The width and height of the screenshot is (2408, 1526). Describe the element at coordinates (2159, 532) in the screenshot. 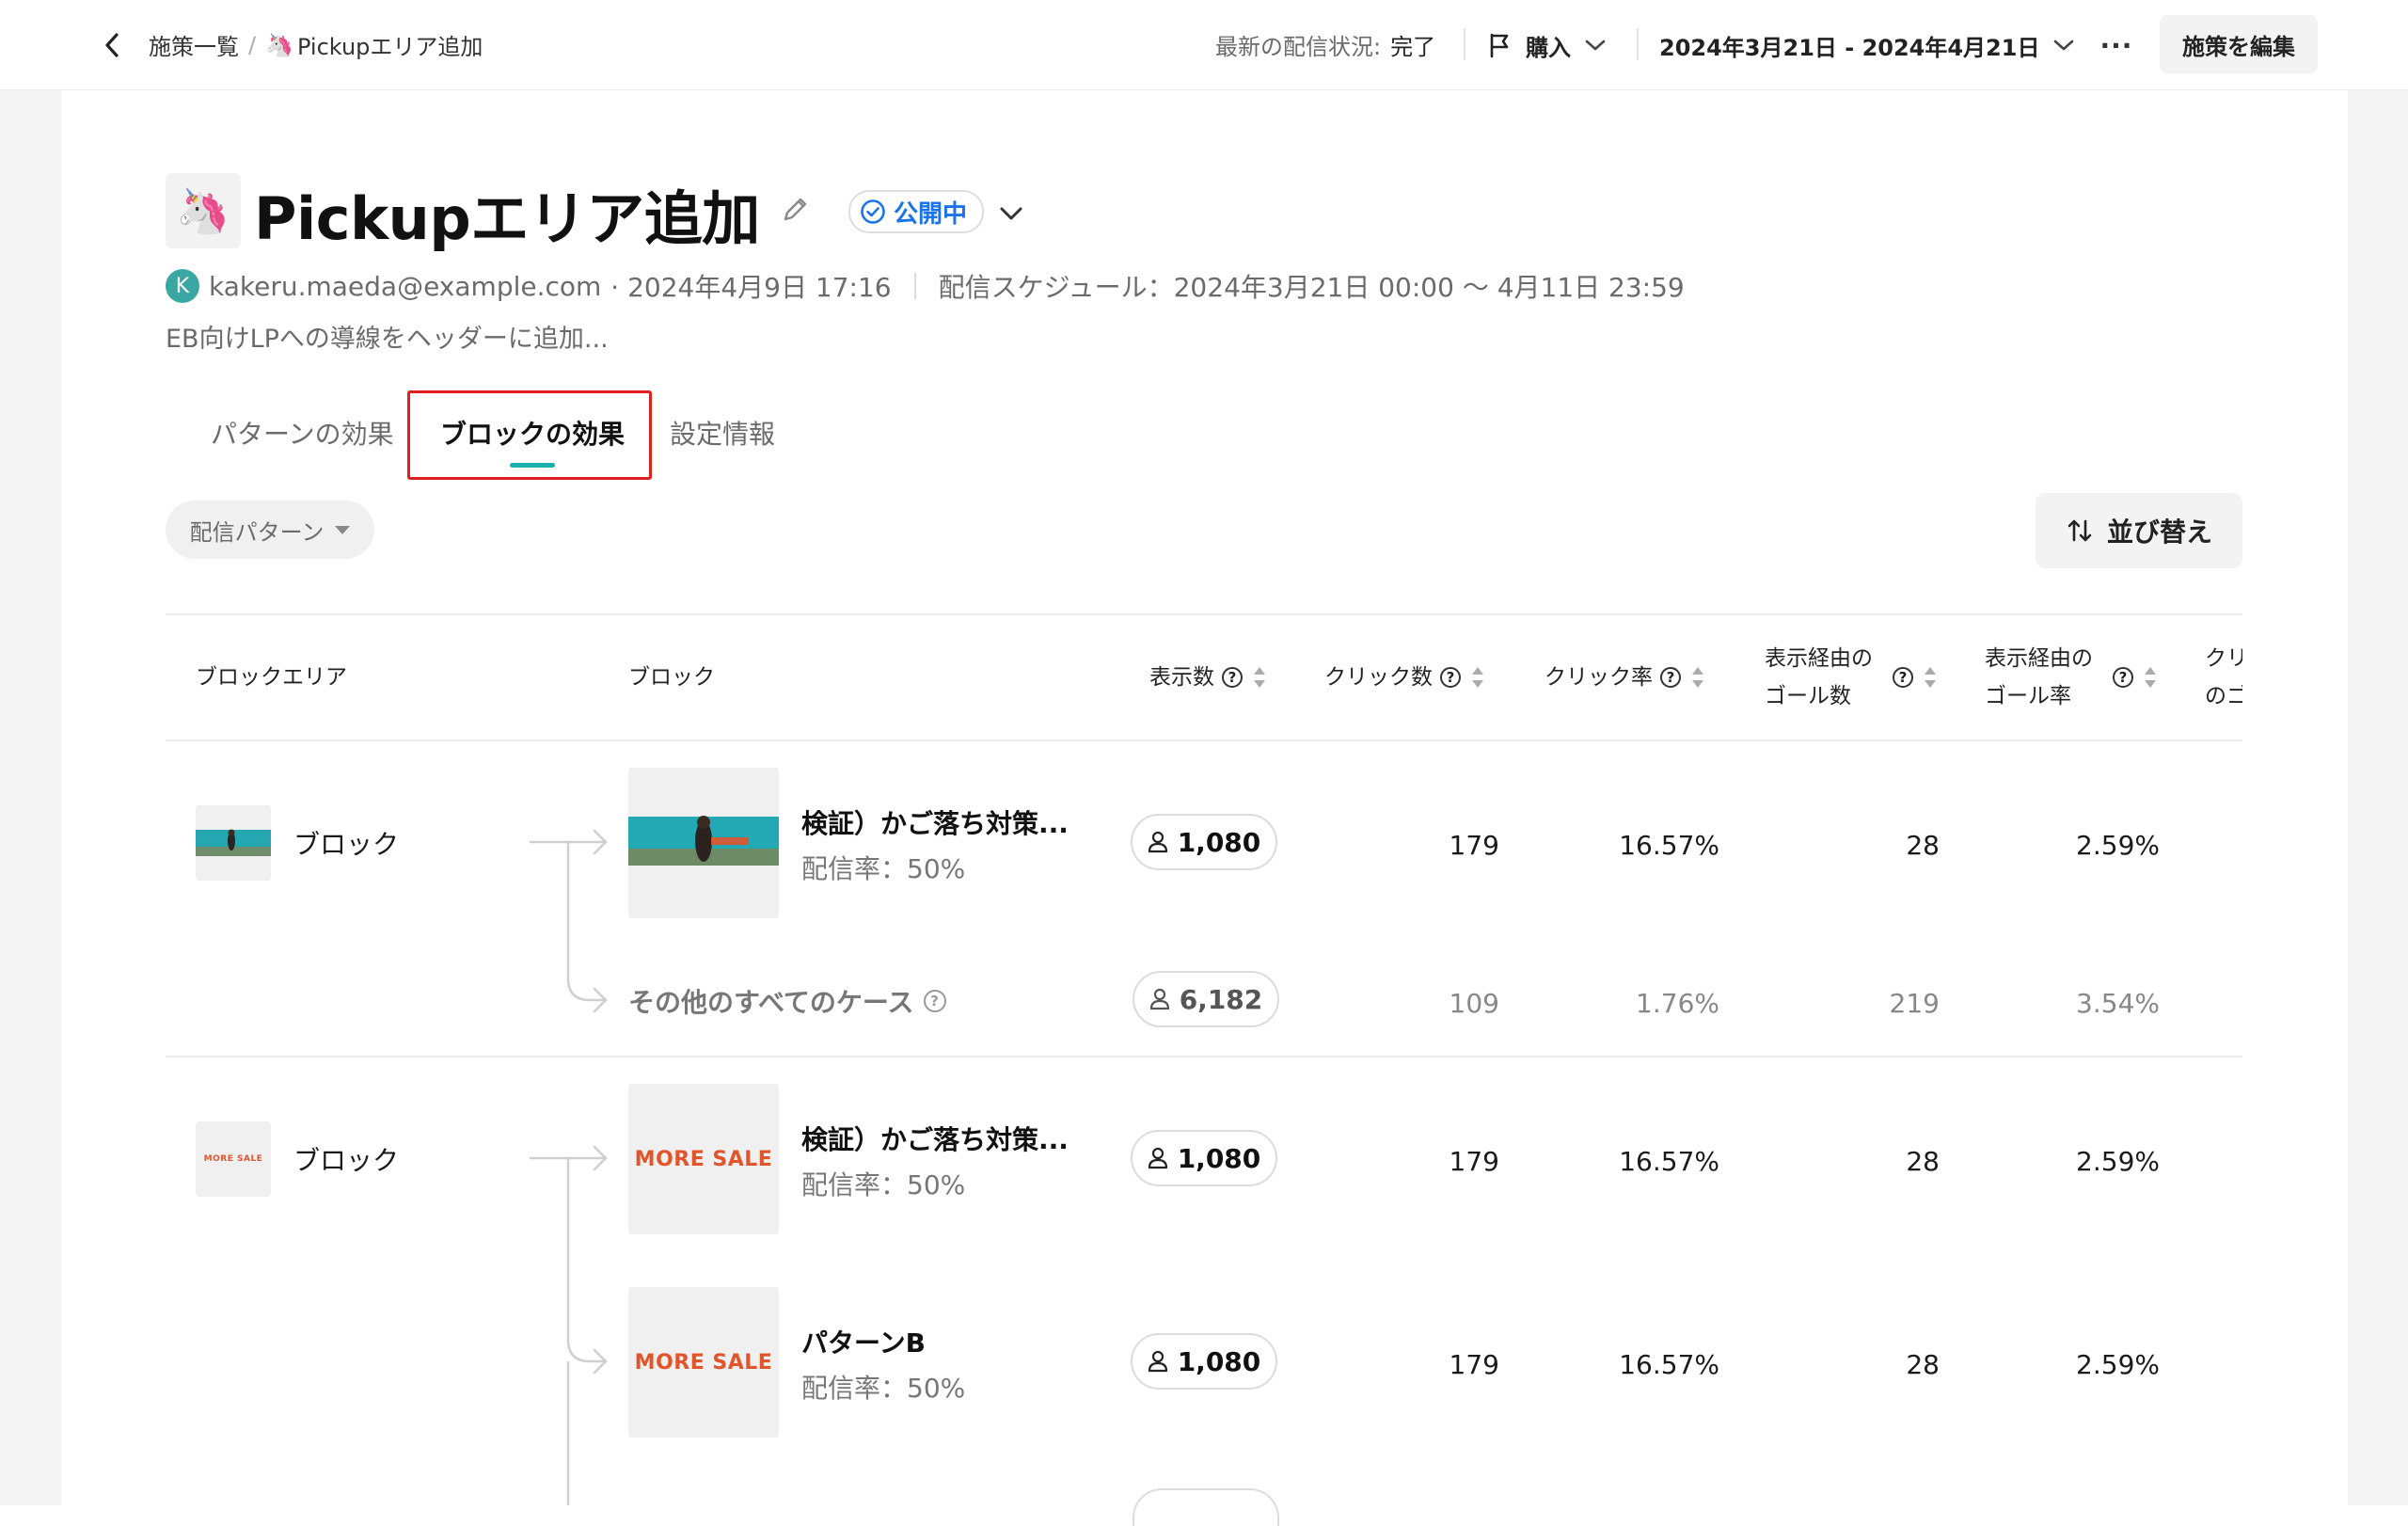

I see `sort-button-label: 並び替え` at that location.